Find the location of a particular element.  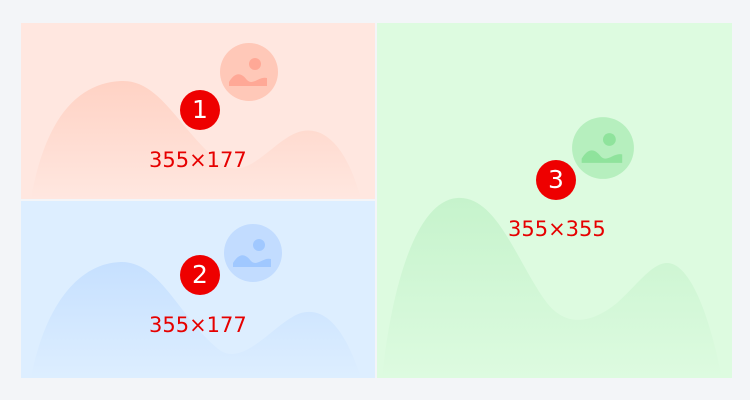

tile-dimensions-1: 355×177 is located at coordinates (198, 160).